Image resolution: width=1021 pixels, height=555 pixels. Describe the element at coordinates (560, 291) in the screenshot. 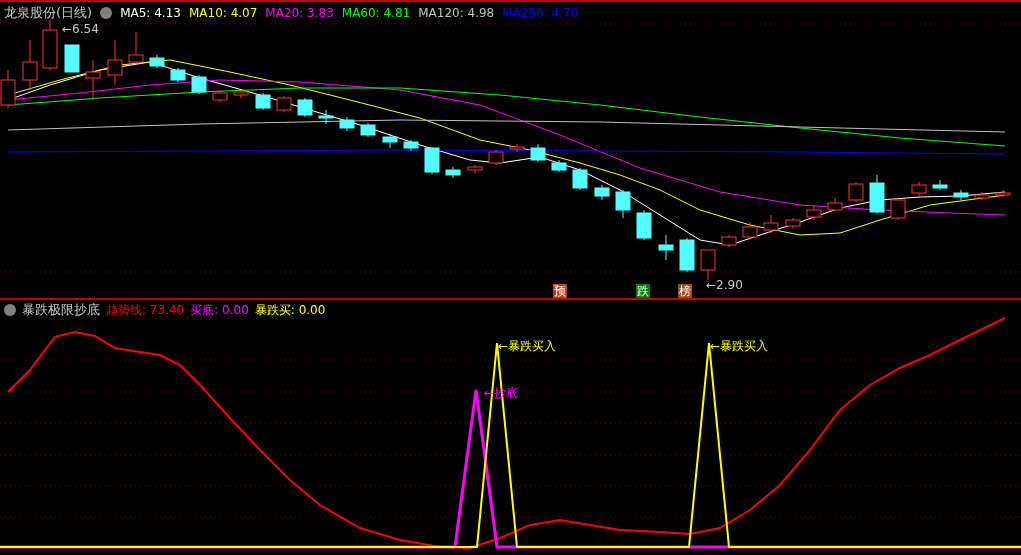

I see `signal-marker: 预` at that location.